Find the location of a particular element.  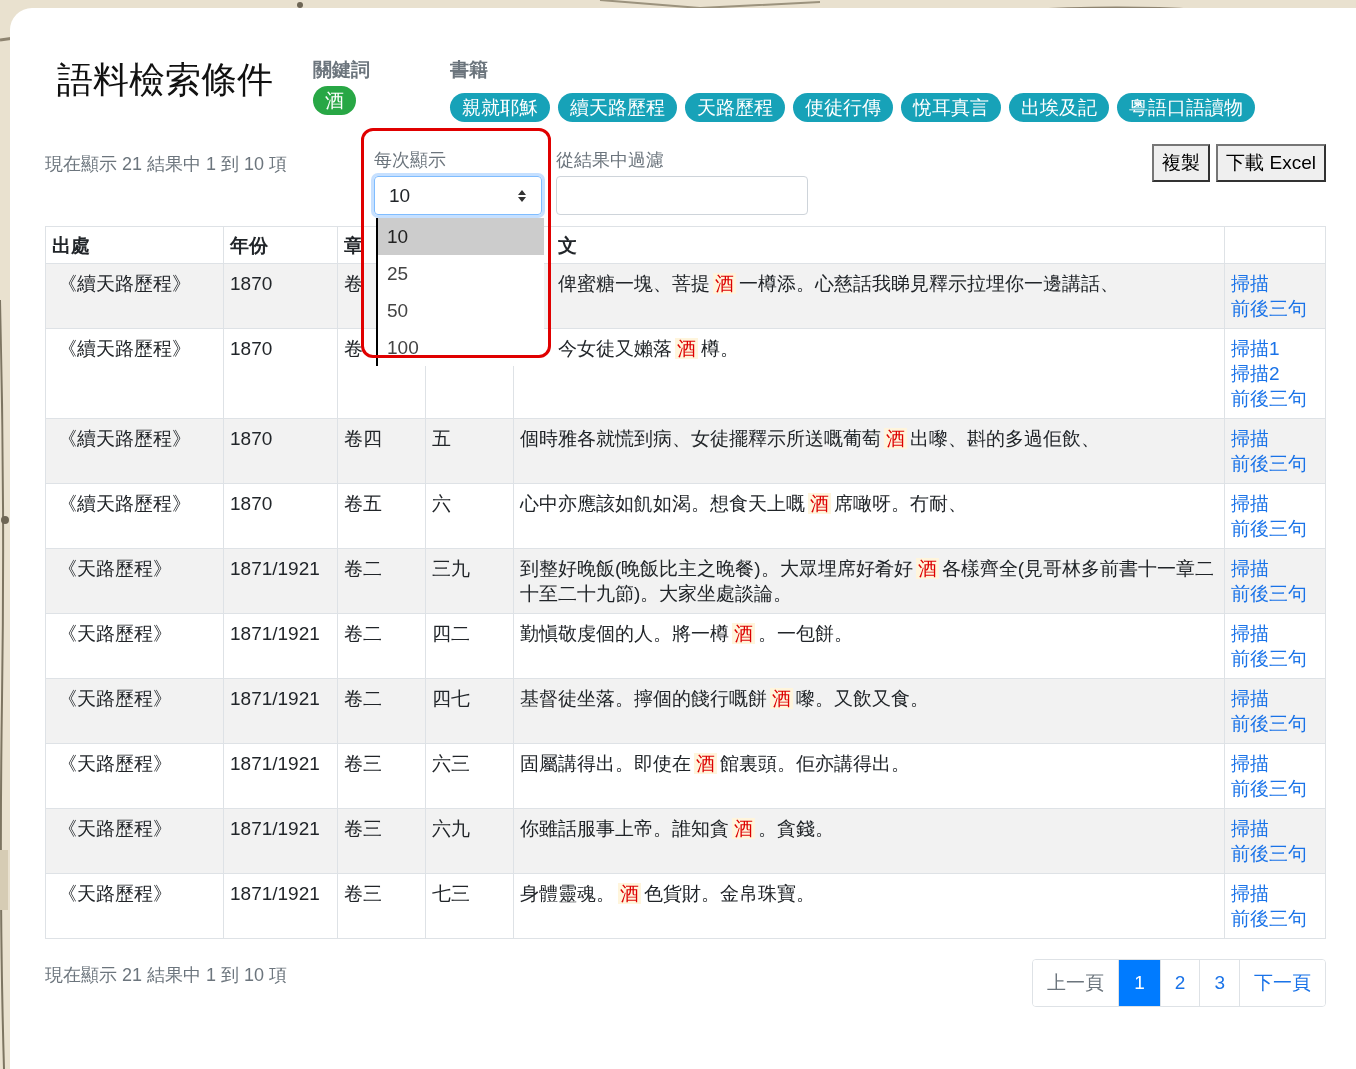

table-cell: 四二 is located at coordinates (451, 633).